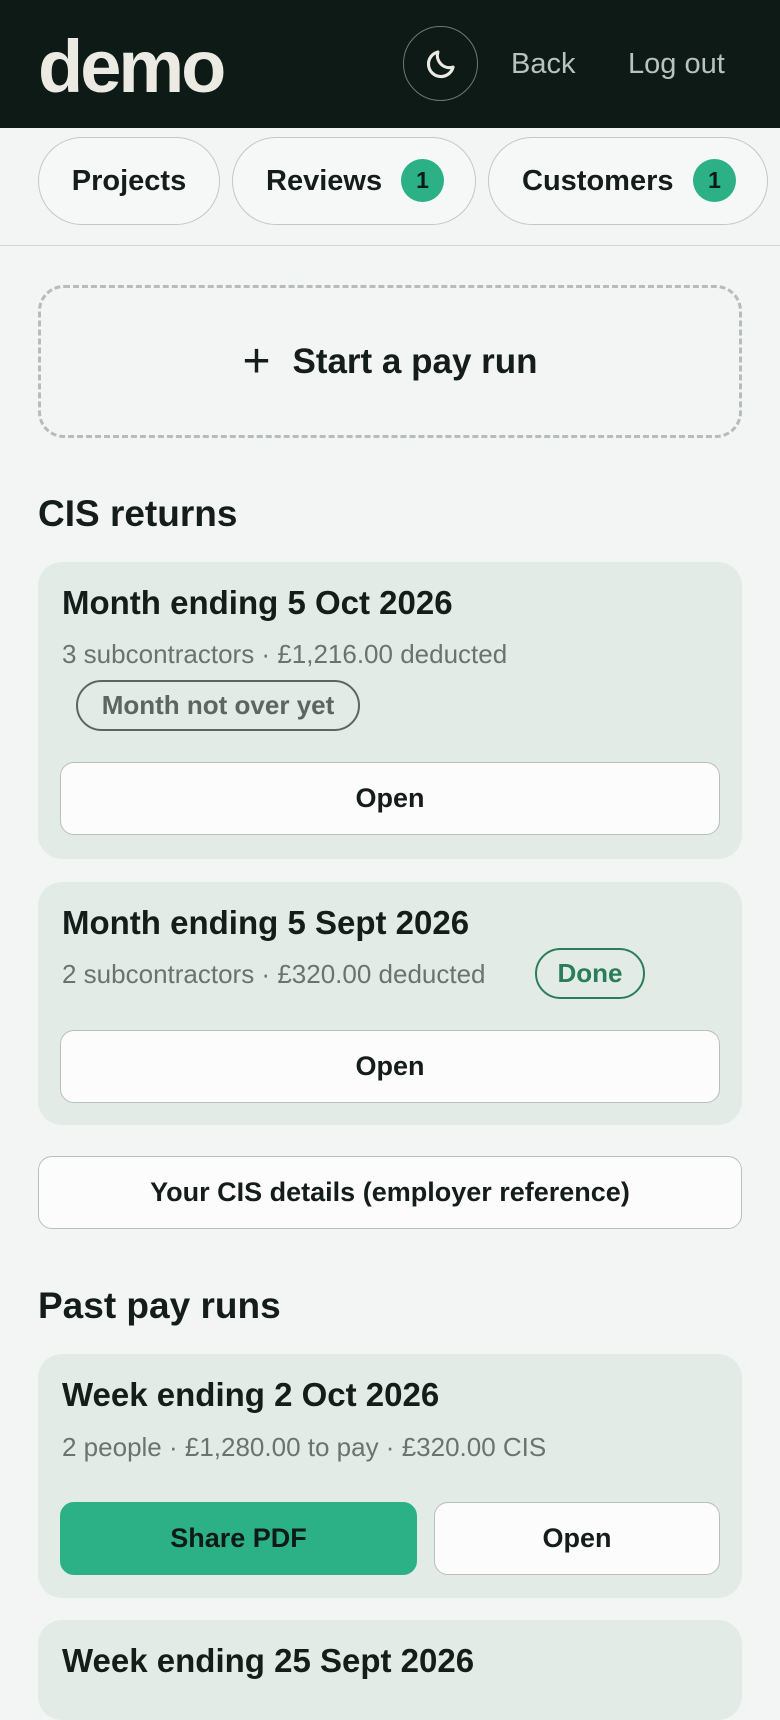 Image resolution: width=780 pixels, height=1720 pixels. What do you see at coordinates (390, 64) in the screenshot?
I see `top-bar: demo Back Log out` at bounding box center [390, 64].